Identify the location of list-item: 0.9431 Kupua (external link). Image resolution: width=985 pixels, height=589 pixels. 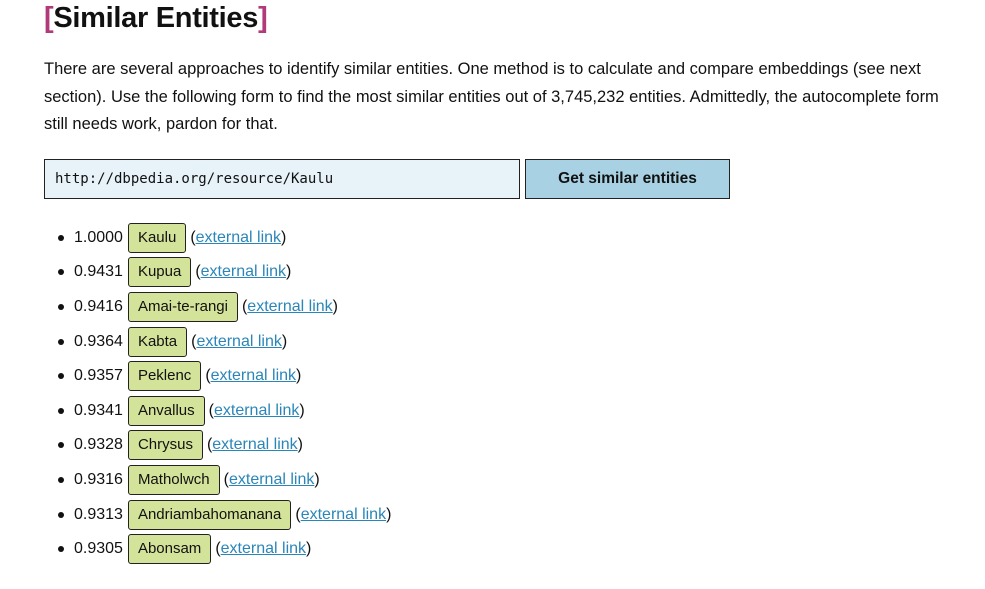
(511, 272).